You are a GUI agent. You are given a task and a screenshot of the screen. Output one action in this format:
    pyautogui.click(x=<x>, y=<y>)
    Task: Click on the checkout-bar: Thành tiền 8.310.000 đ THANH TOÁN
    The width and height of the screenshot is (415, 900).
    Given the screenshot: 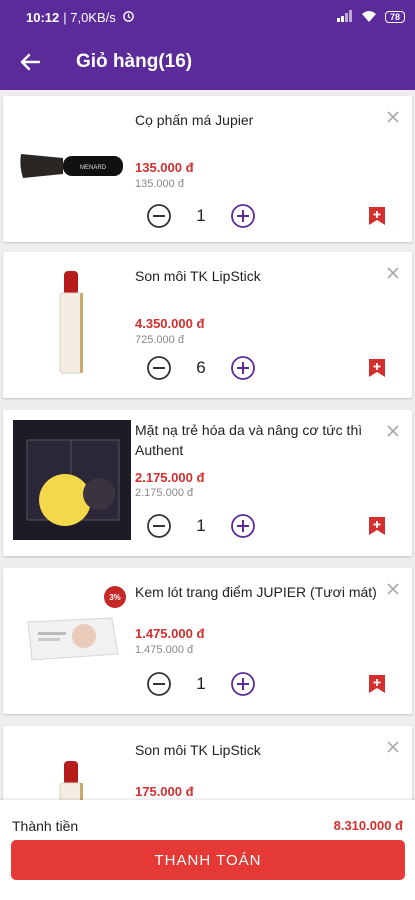 What is the action you would take?
    pyautogui.click(x=207, y=850)
    